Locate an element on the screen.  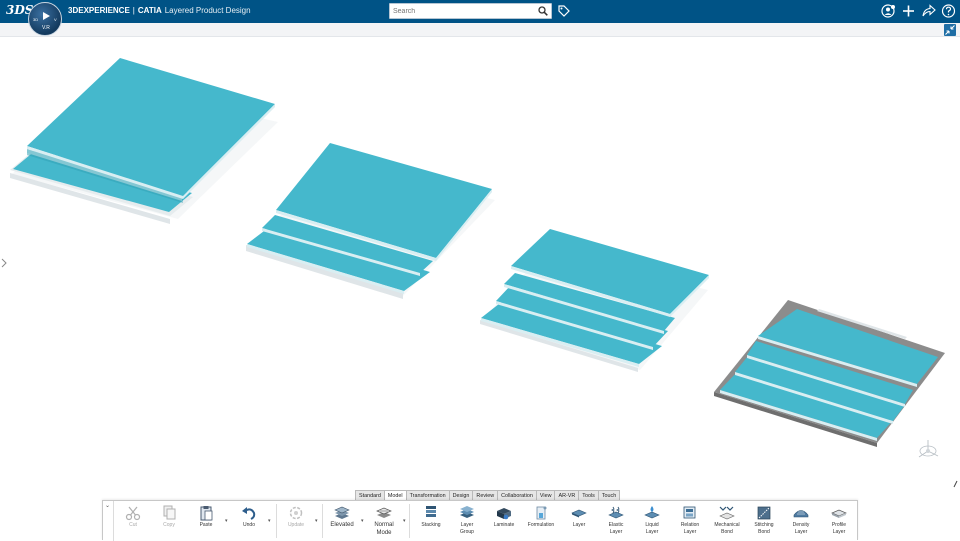
density-layer-label: Density Layer is located at coordinates (801, 528).